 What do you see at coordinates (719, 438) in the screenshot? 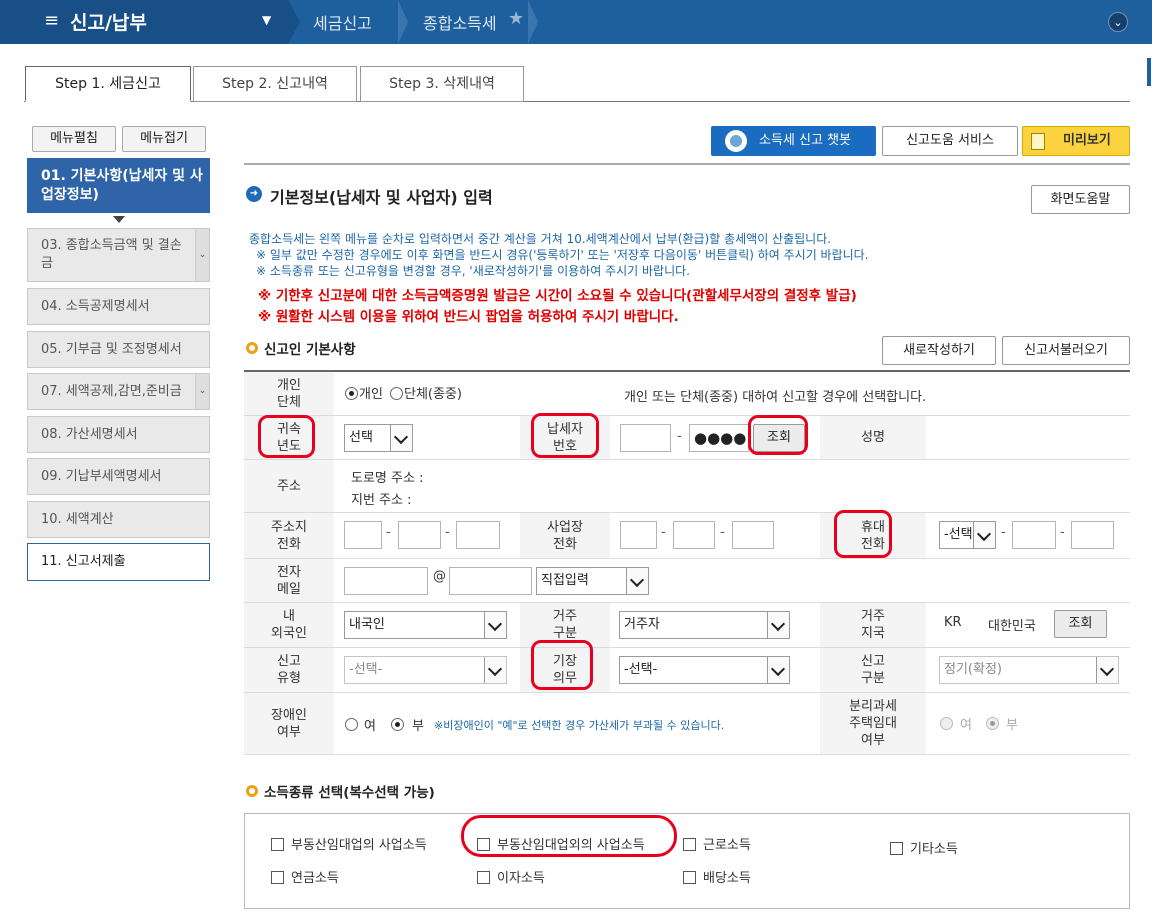
I see `taxpayer-no-back-input: ●●●●` at bounding box center [719, 438].